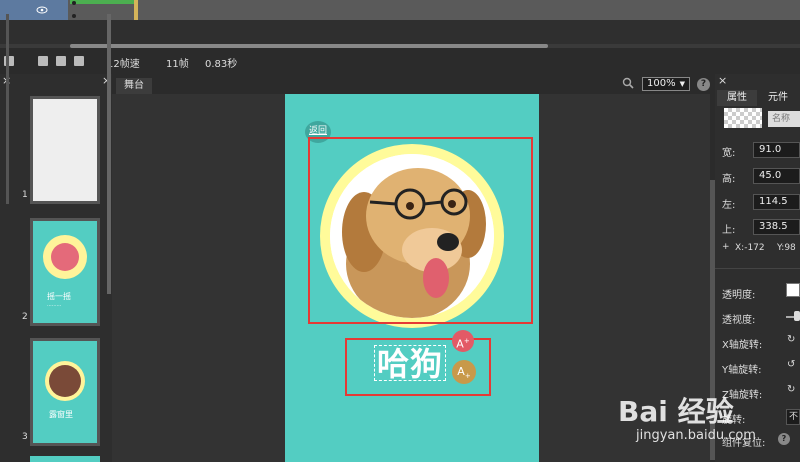  Describe the element at coordinates (797, 316) in the screenshot. I see `perspective-slider-handle` at that location.